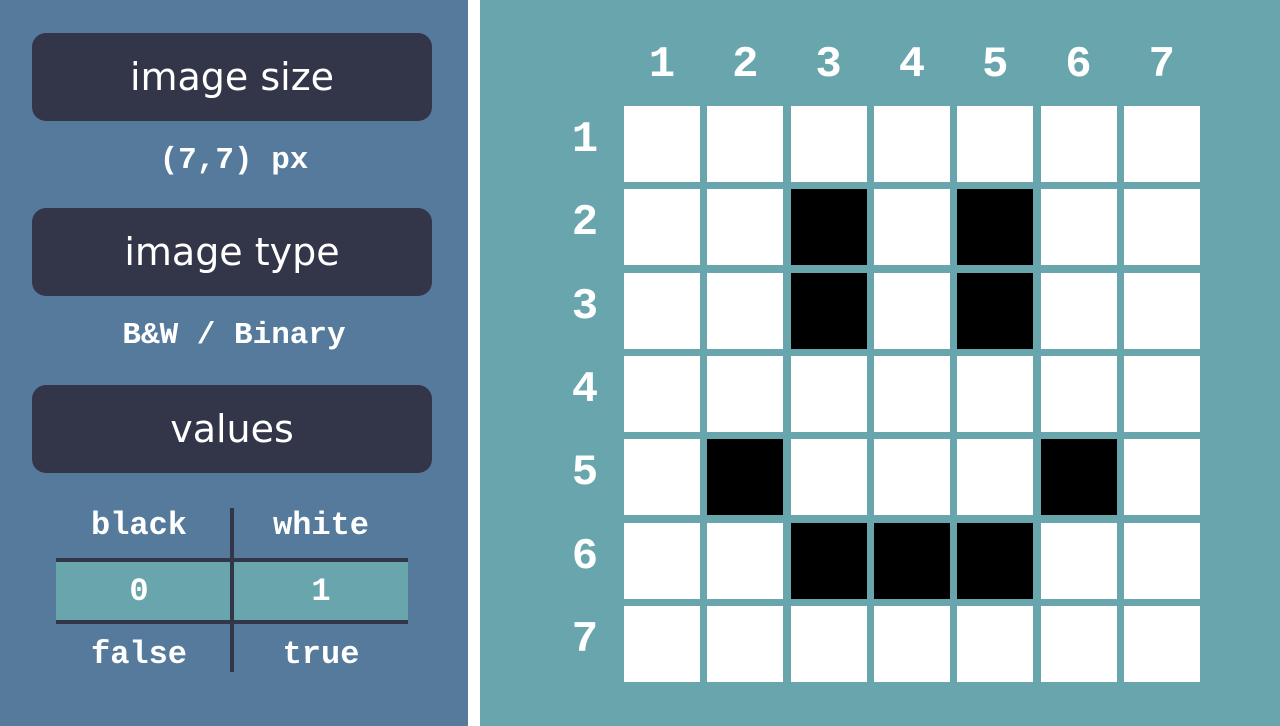 This screenshot has height=726, width=1280. What do you see at coordinates (232, 252) in the screenshot?
I see `image-type-header: image type` at bounding box center [232, 252].